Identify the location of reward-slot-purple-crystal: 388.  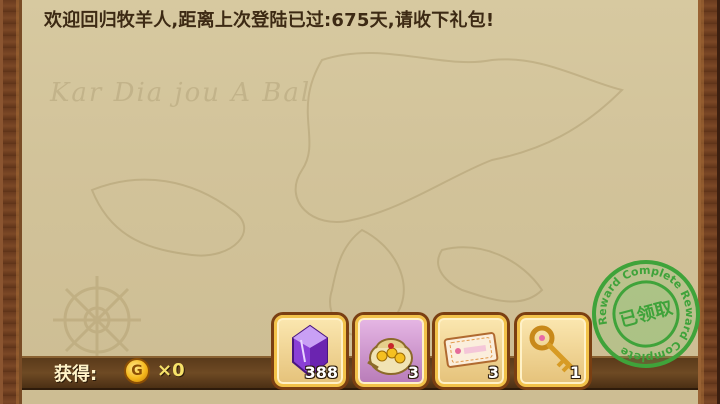
(310, 351).